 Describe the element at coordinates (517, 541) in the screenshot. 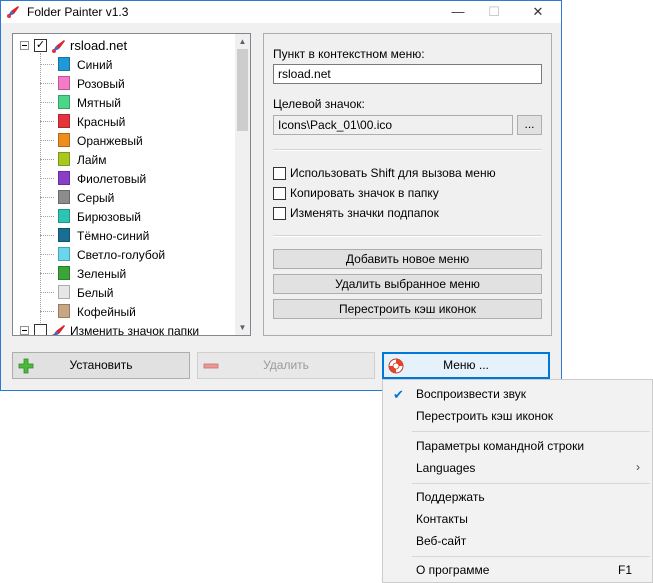

I see `menu-item-website: Веб-сайт` at that location.